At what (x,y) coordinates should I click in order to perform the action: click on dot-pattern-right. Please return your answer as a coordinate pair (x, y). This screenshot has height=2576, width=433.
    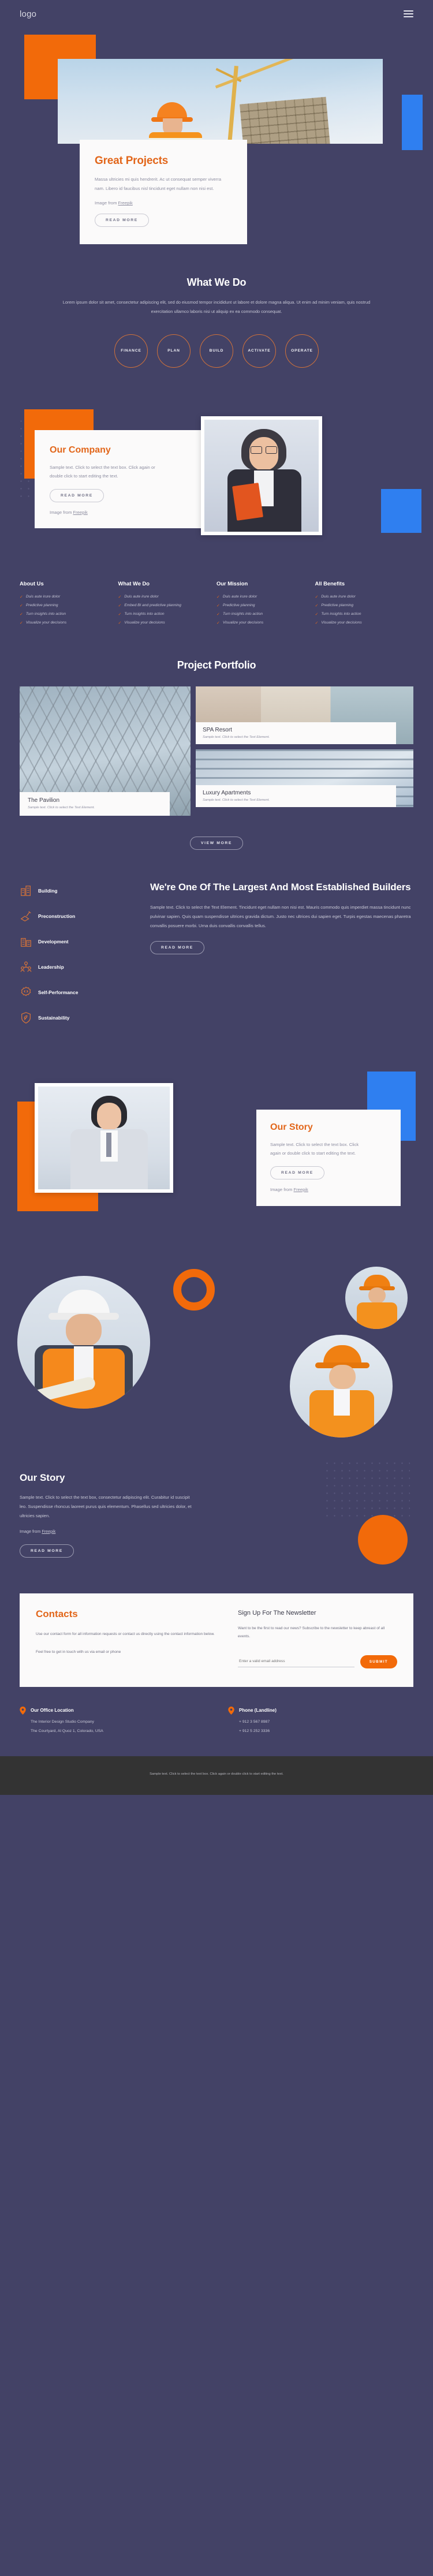
    Looking at the image, I should click on (367, 1488).